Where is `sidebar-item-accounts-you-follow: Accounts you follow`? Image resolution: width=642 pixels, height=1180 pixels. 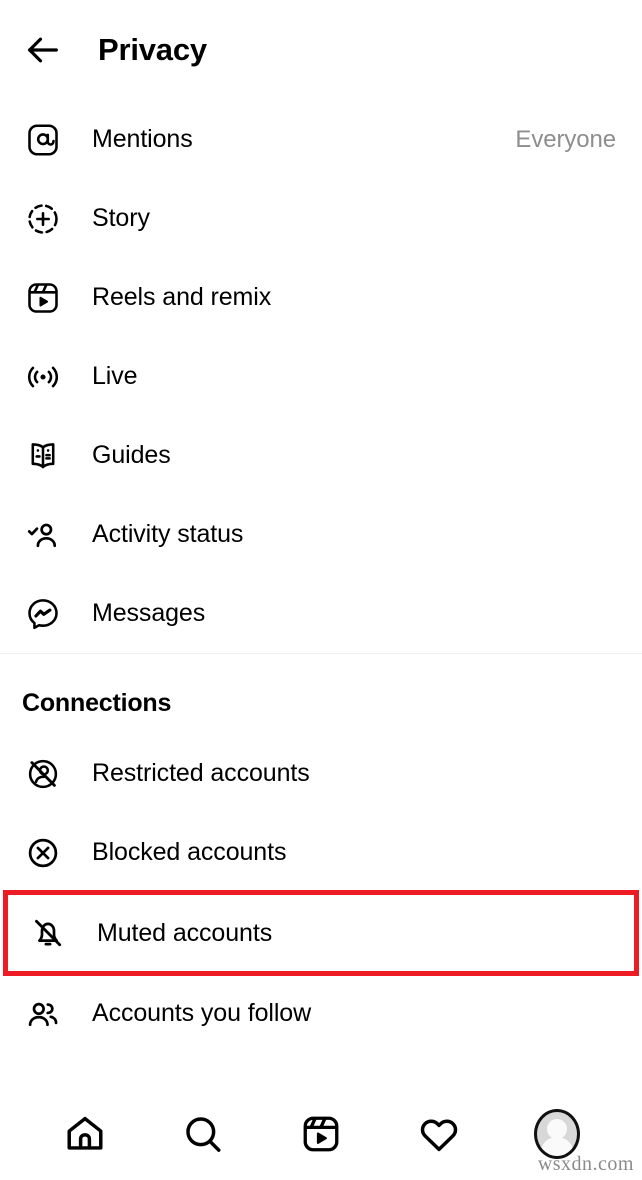
sidebar-item-accounts-you-follow: Accounts you follow is located at coordinates (321, 1013).